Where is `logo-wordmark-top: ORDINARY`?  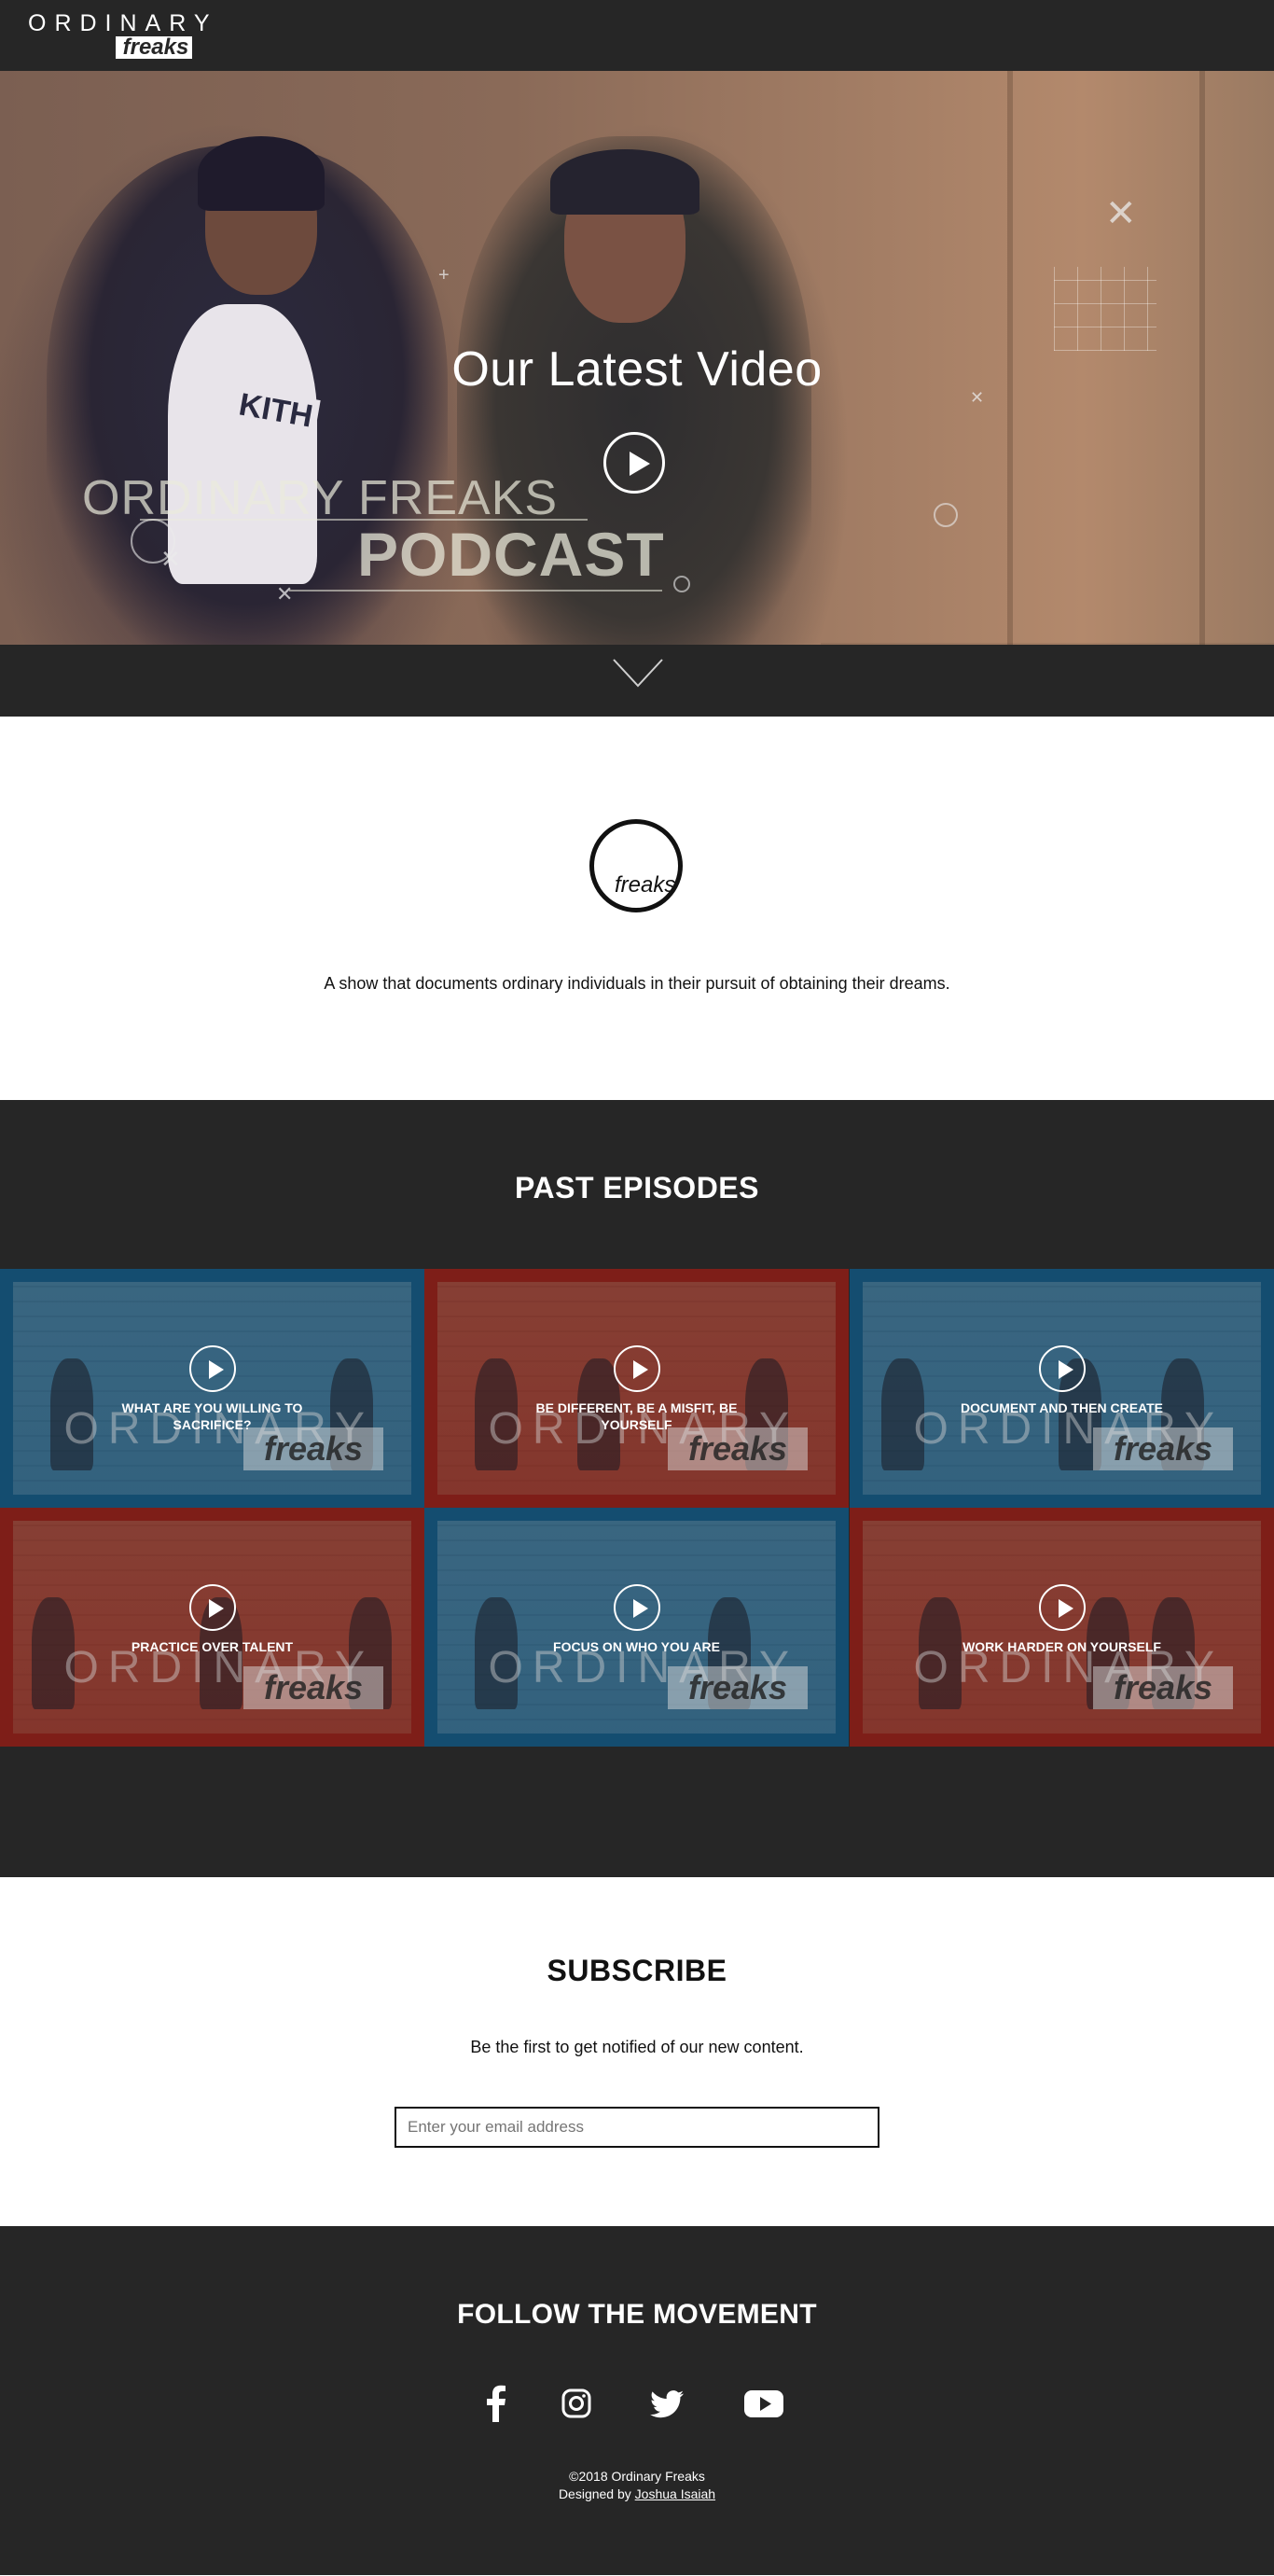
logo-wordmark-top: ORDINARY is located at coordinates (123, 23).